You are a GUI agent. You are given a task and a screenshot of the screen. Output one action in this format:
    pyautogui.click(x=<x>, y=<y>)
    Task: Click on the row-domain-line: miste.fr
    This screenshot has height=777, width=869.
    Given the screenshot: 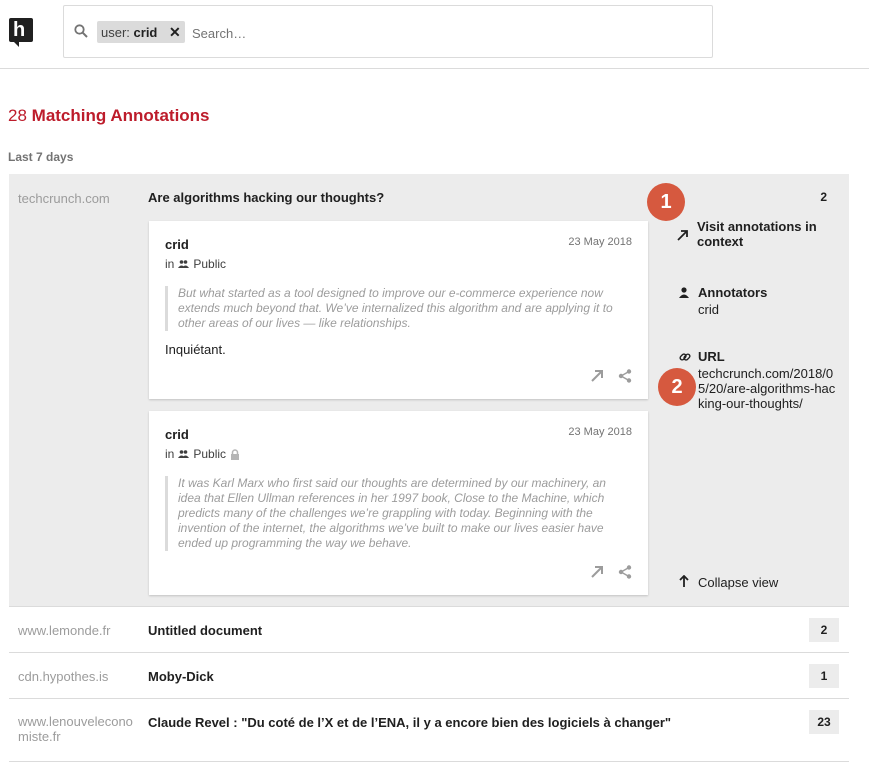 What is the action you would take?
    pyautogui.click(x=39, y=736)
    